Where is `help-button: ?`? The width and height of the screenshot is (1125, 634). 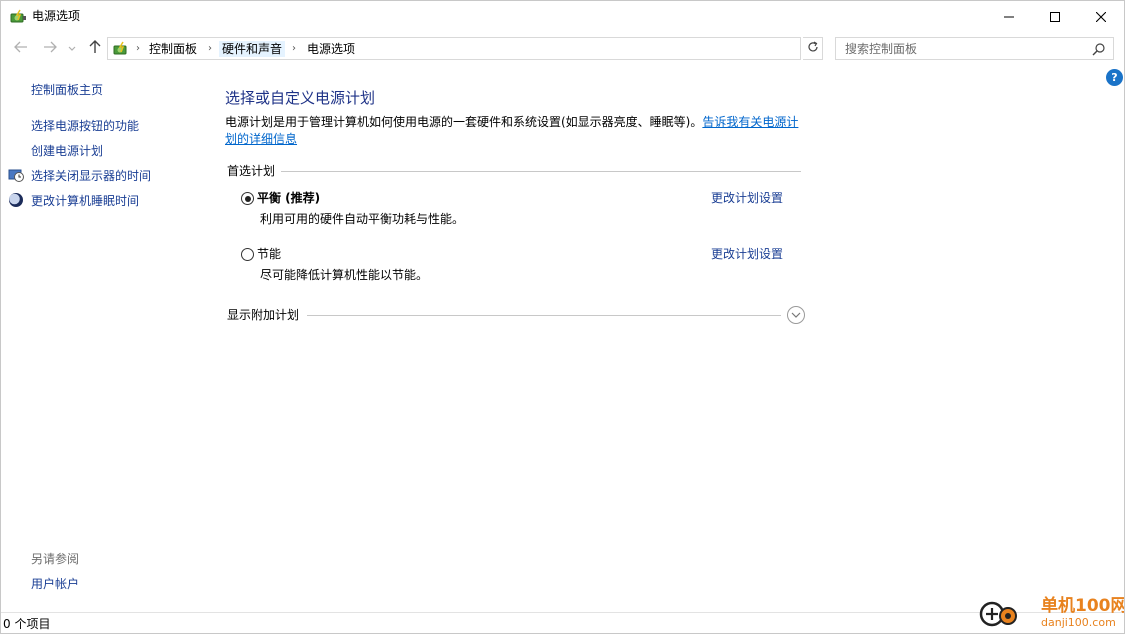 help-button: ? is located at coordinates (1114, 77).